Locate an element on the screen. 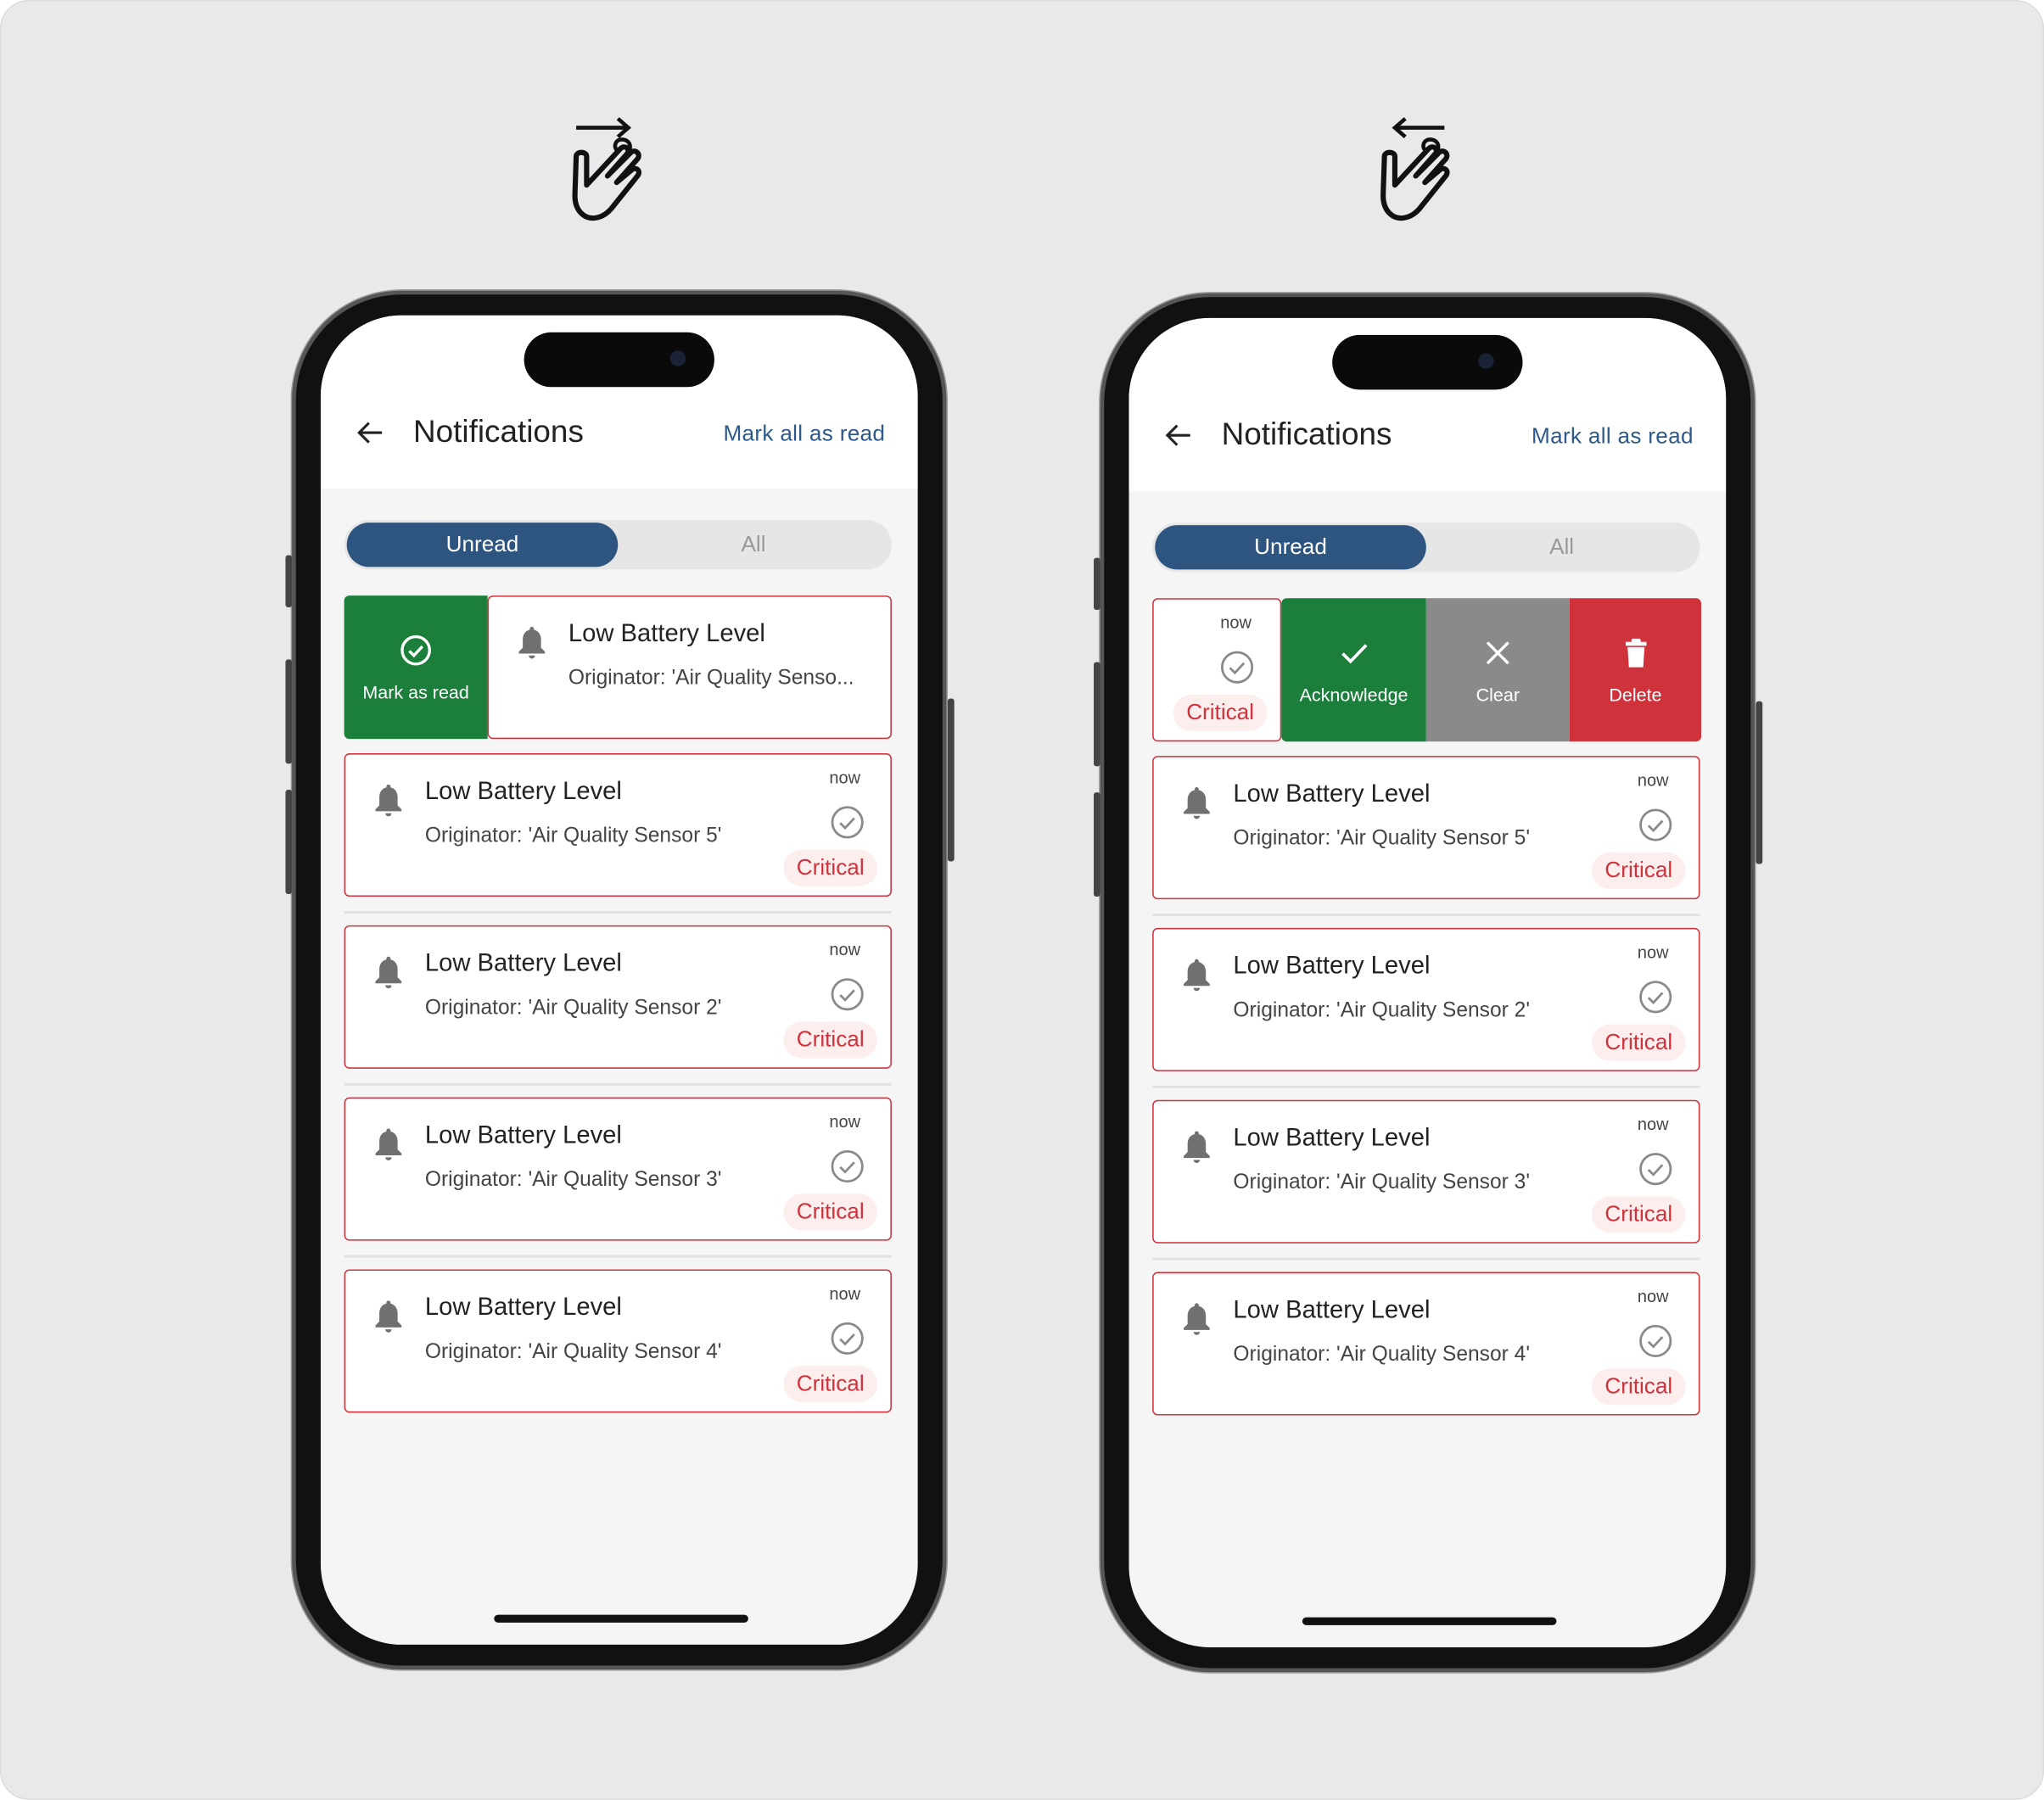 The height and width of the screenshot is (1800, 2044). mark-as-read-action: Mark as read is located at coordinates (416, 667).